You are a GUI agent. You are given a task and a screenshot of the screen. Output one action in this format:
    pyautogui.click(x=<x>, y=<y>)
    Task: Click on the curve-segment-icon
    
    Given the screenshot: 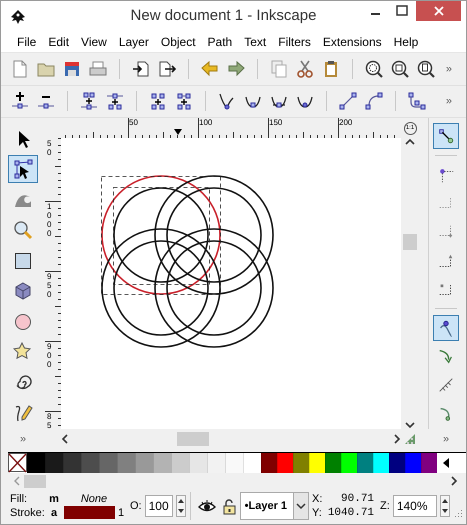 What is the action you would take?
    pyautogui.click(x=374, y=101)
    